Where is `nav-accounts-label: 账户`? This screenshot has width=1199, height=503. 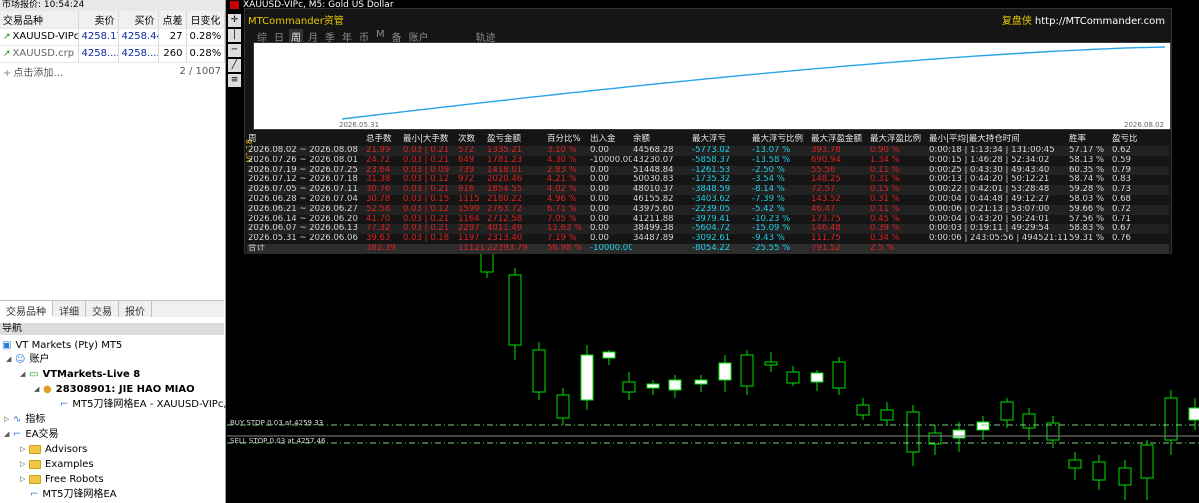
nav-accounts-label: 账户 is located at coordinates (39, 359).